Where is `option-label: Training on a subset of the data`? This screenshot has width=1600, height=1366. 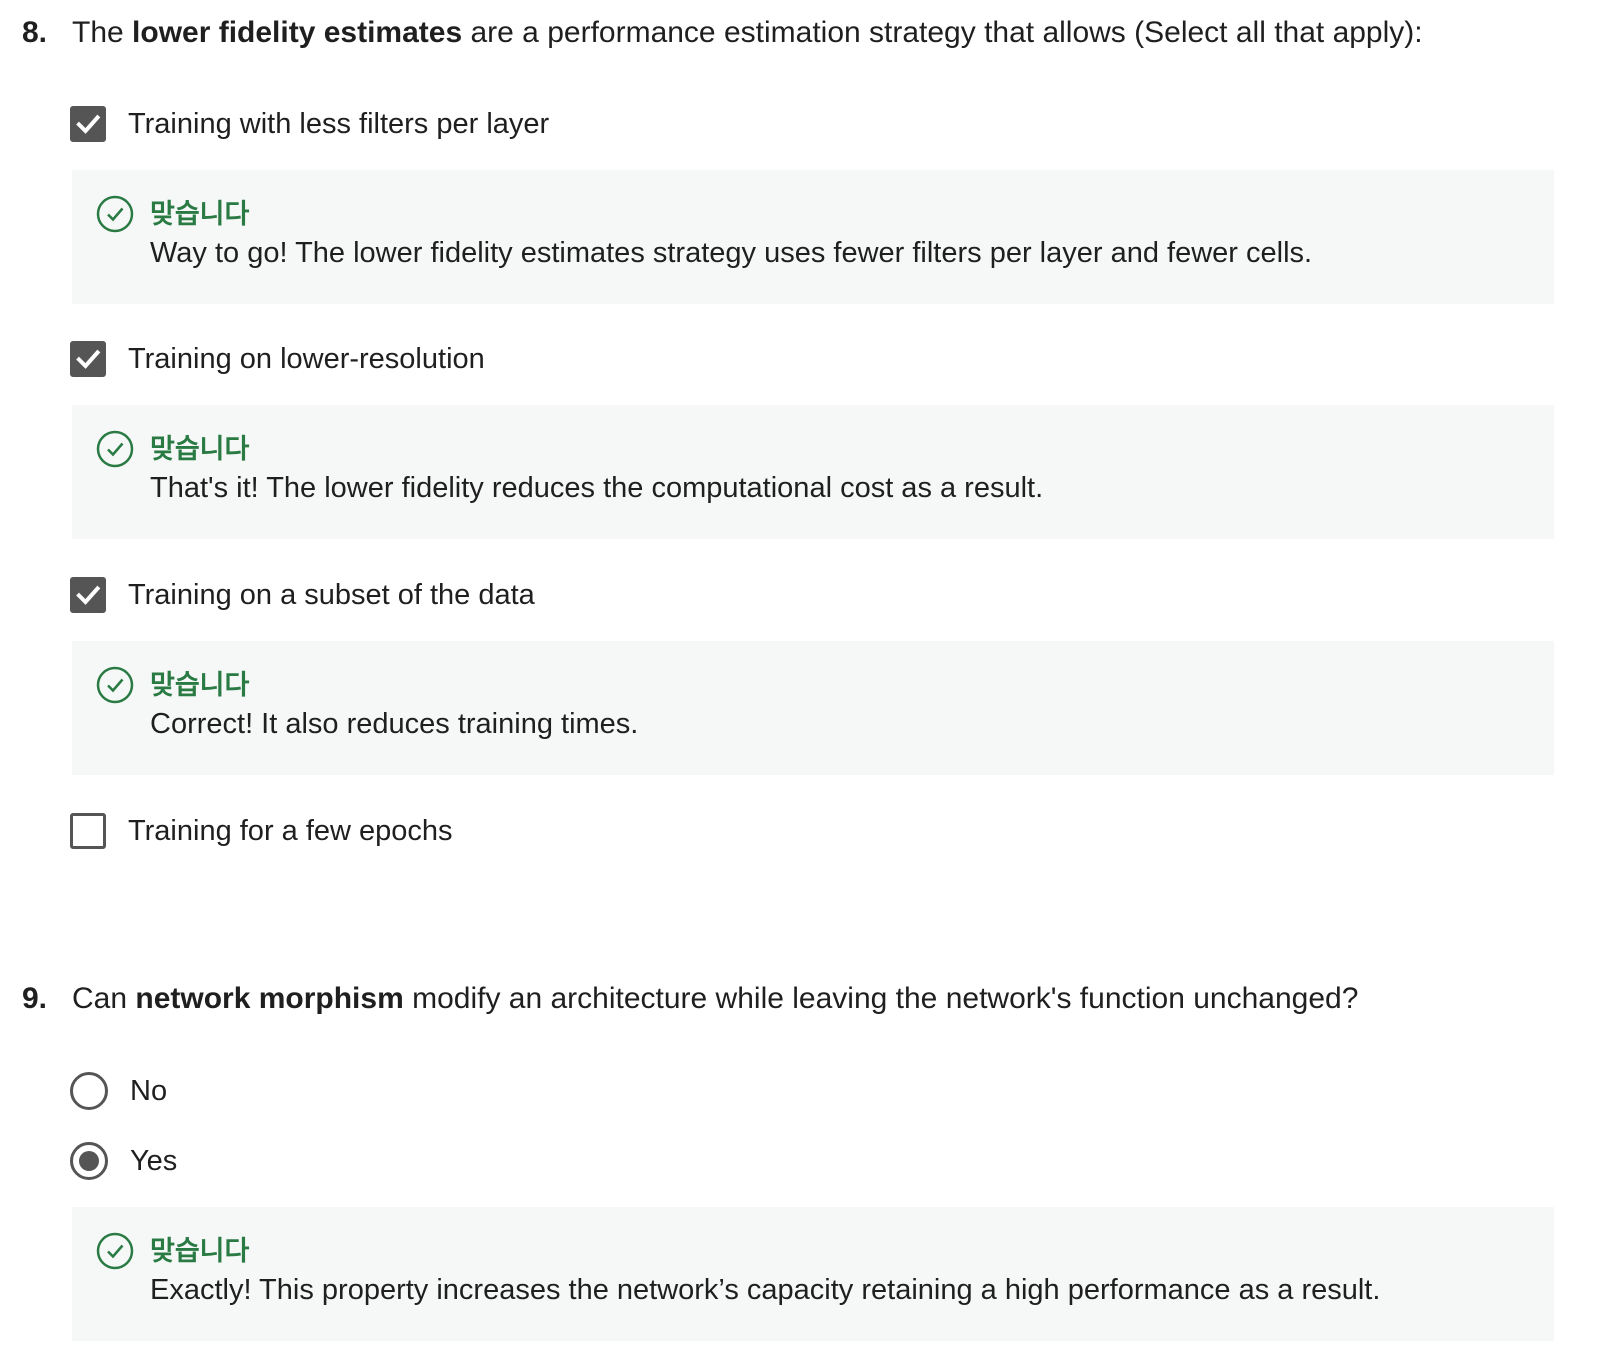
option-label: Training on a subset of the data is located at coordinates (331, 594).